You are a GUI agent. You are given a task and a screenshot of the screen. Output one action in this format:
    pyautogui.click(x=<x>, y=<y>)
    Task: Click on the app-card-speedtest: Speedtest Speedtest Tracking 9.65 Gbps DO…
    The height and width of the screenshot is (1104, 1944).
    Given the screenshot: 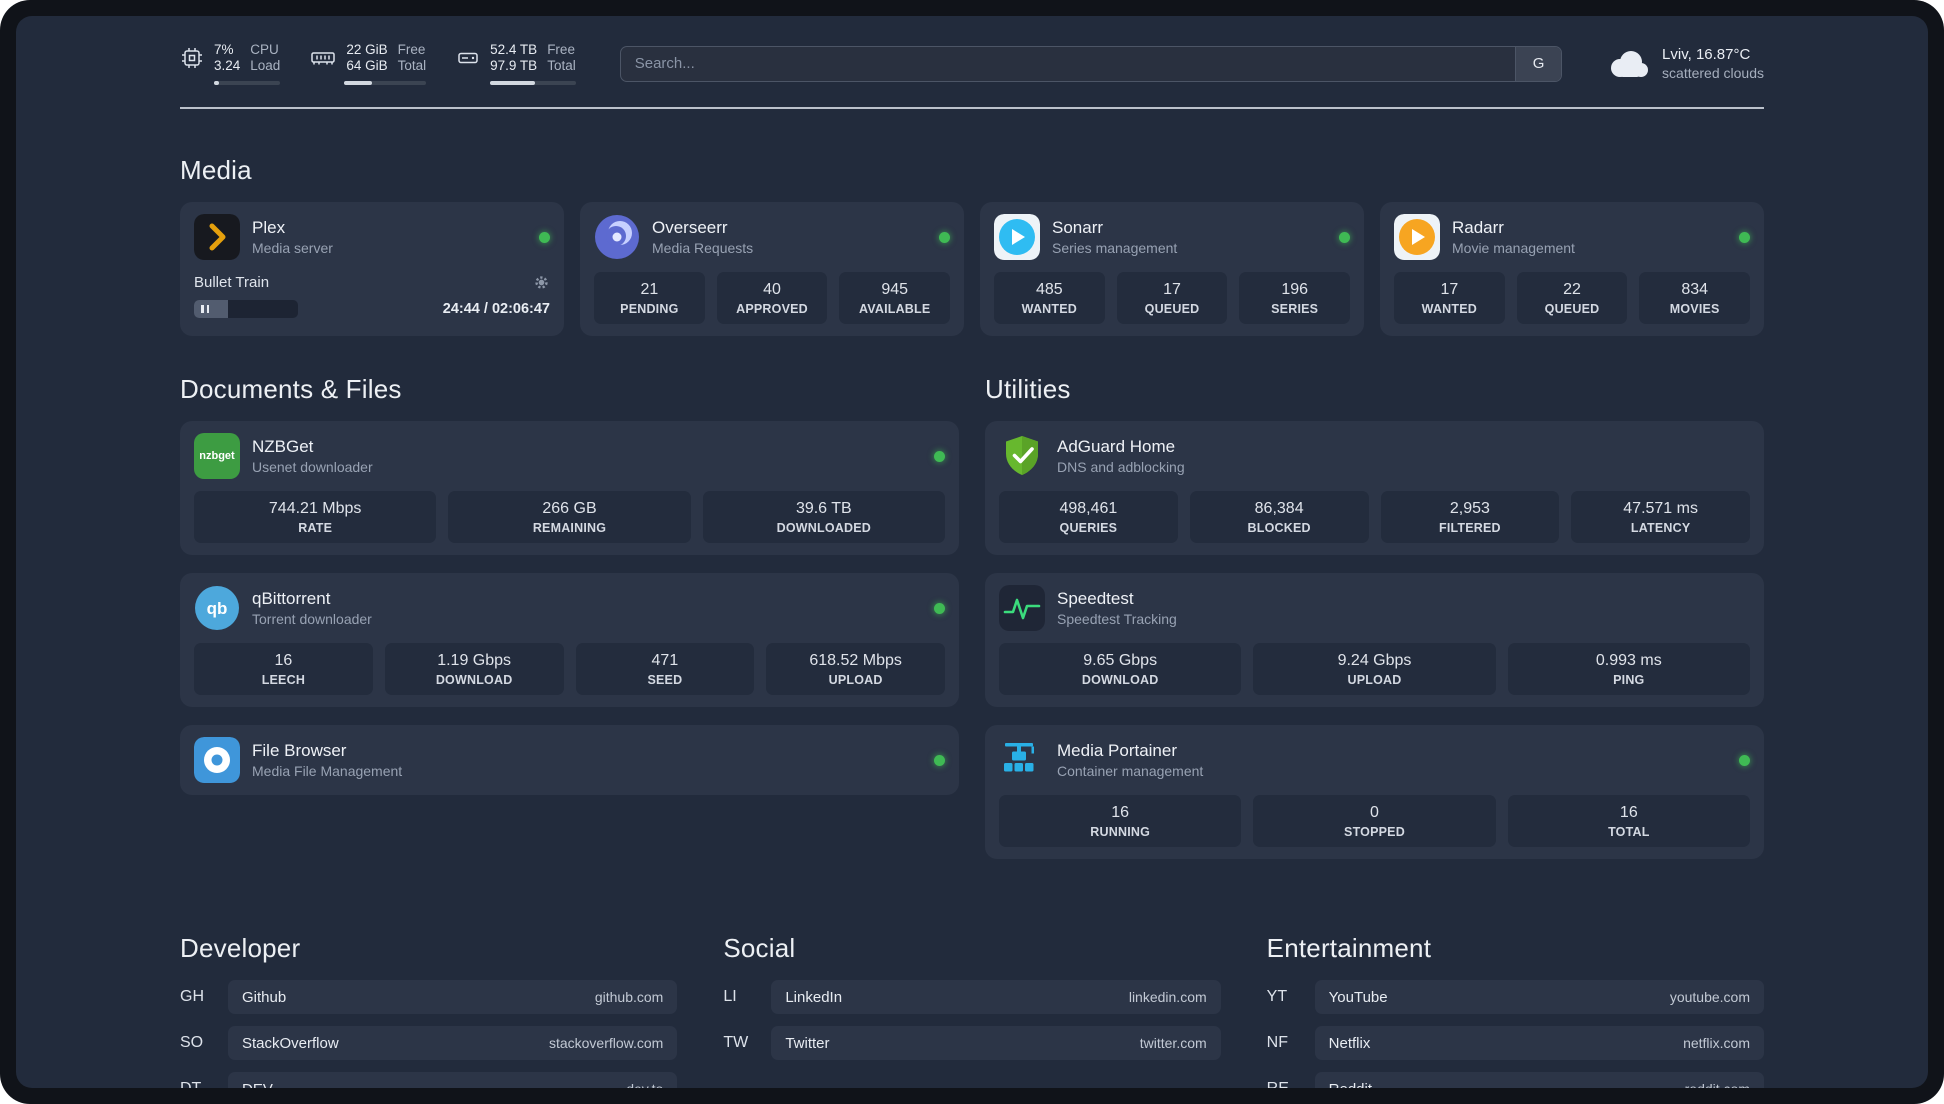 What is the action you would take?
    pyautogui.click(x=1374, y=640)
    